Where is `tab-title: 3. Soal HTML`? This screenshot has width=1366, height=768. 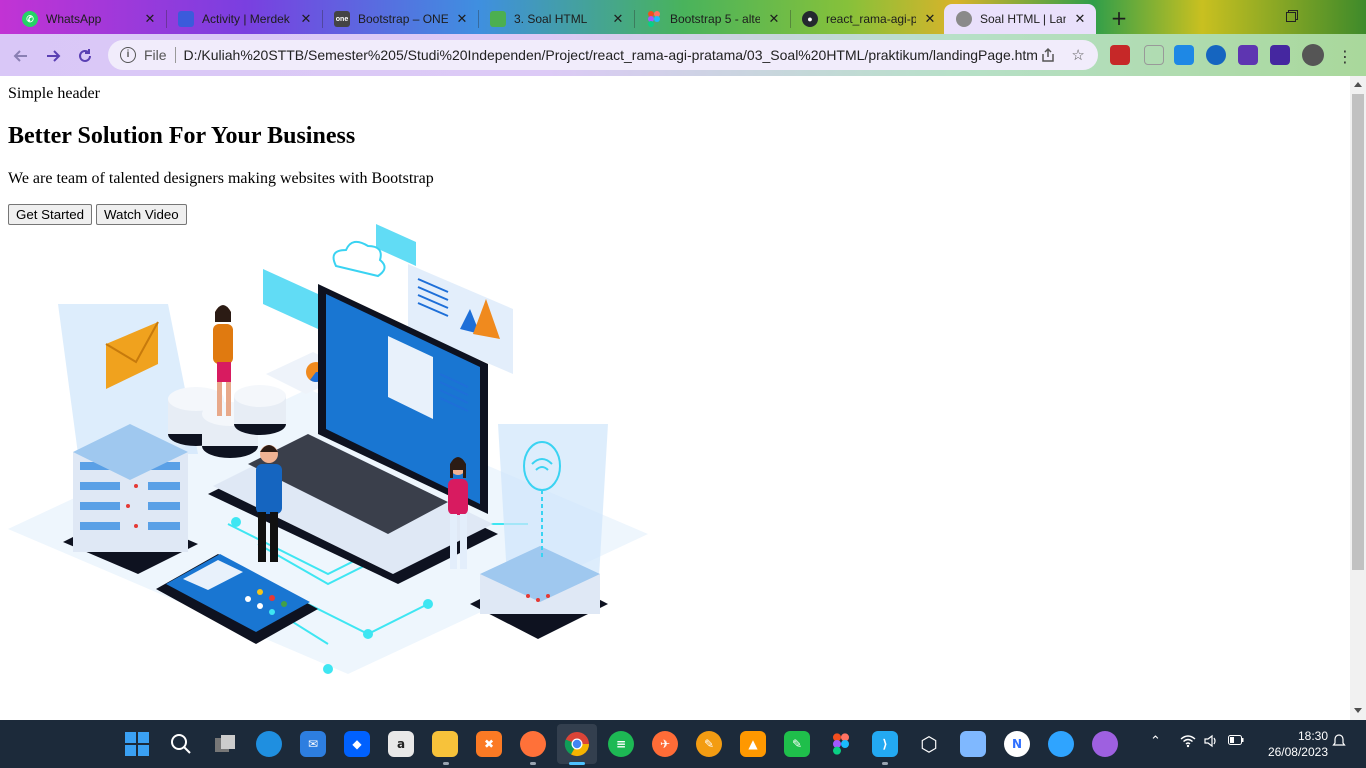 tab-title: 3. Soal HTML is located at coordinates (551, 19).